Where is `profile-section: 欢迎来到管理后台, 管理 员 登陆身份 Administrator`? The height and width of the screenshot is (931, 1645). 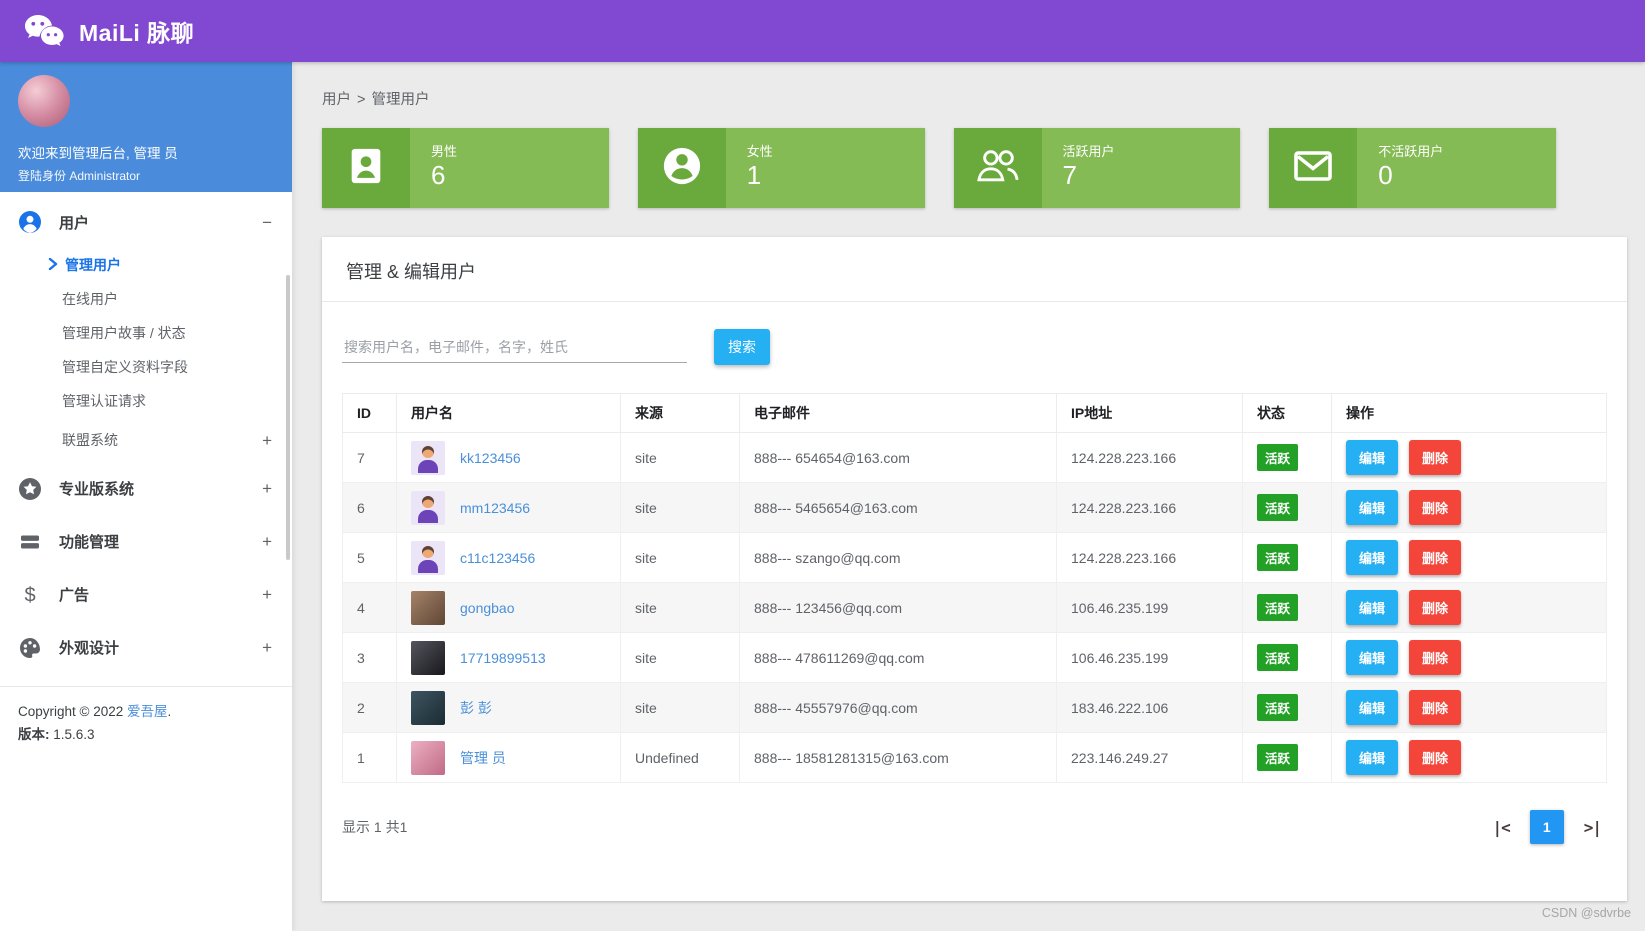
profile-section: 欢迎来到管理后台, 管理 员 登陆身份 Administrator is located at coordinates (146, 127).